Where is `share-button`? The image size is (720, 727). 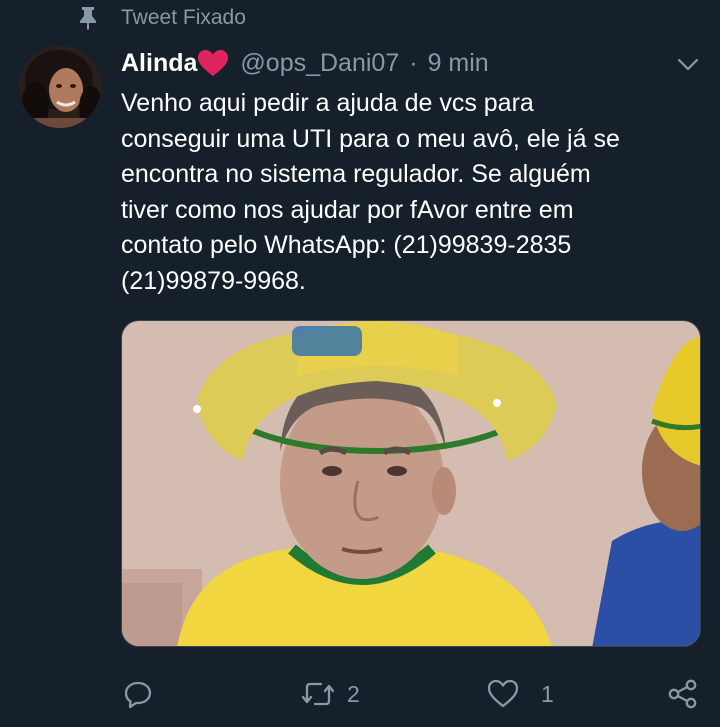
share-button is located at coordinates (683, 694).